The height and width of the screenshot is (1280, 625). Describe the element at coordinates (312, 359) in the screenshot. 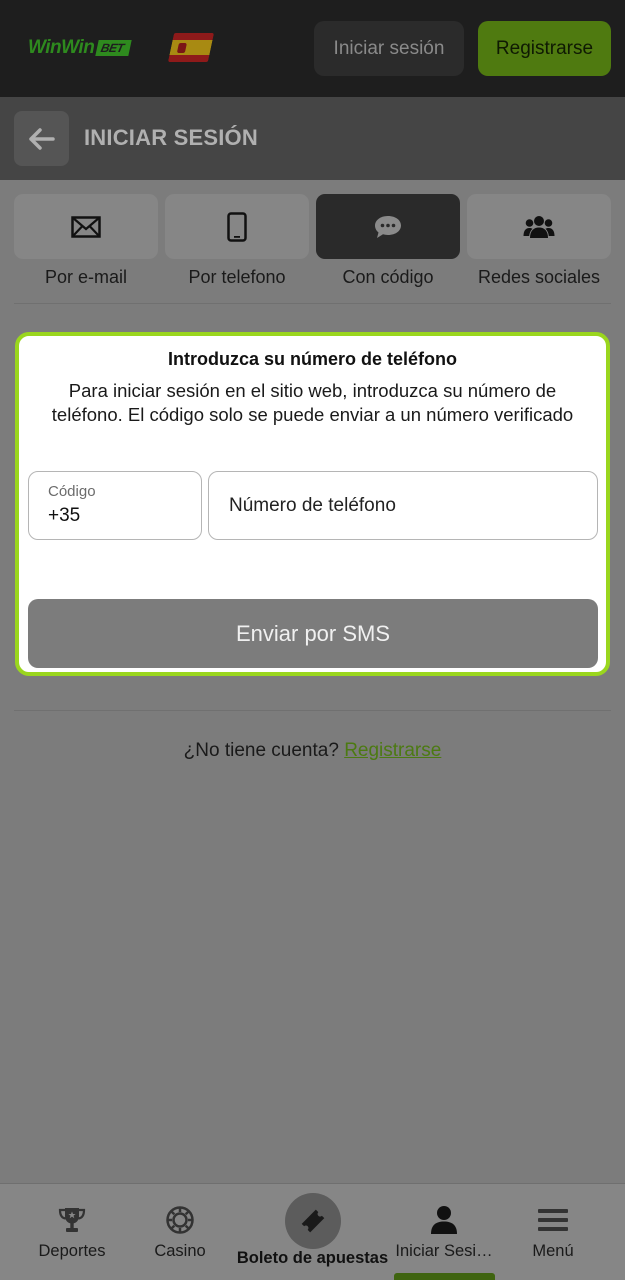

I see `form-title: Introduzca su número de teléfono` at that location.